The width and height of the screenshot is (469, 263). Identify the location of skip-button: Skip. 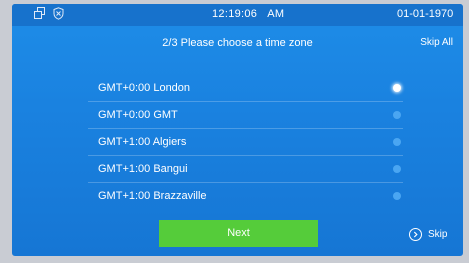
(428, 234).